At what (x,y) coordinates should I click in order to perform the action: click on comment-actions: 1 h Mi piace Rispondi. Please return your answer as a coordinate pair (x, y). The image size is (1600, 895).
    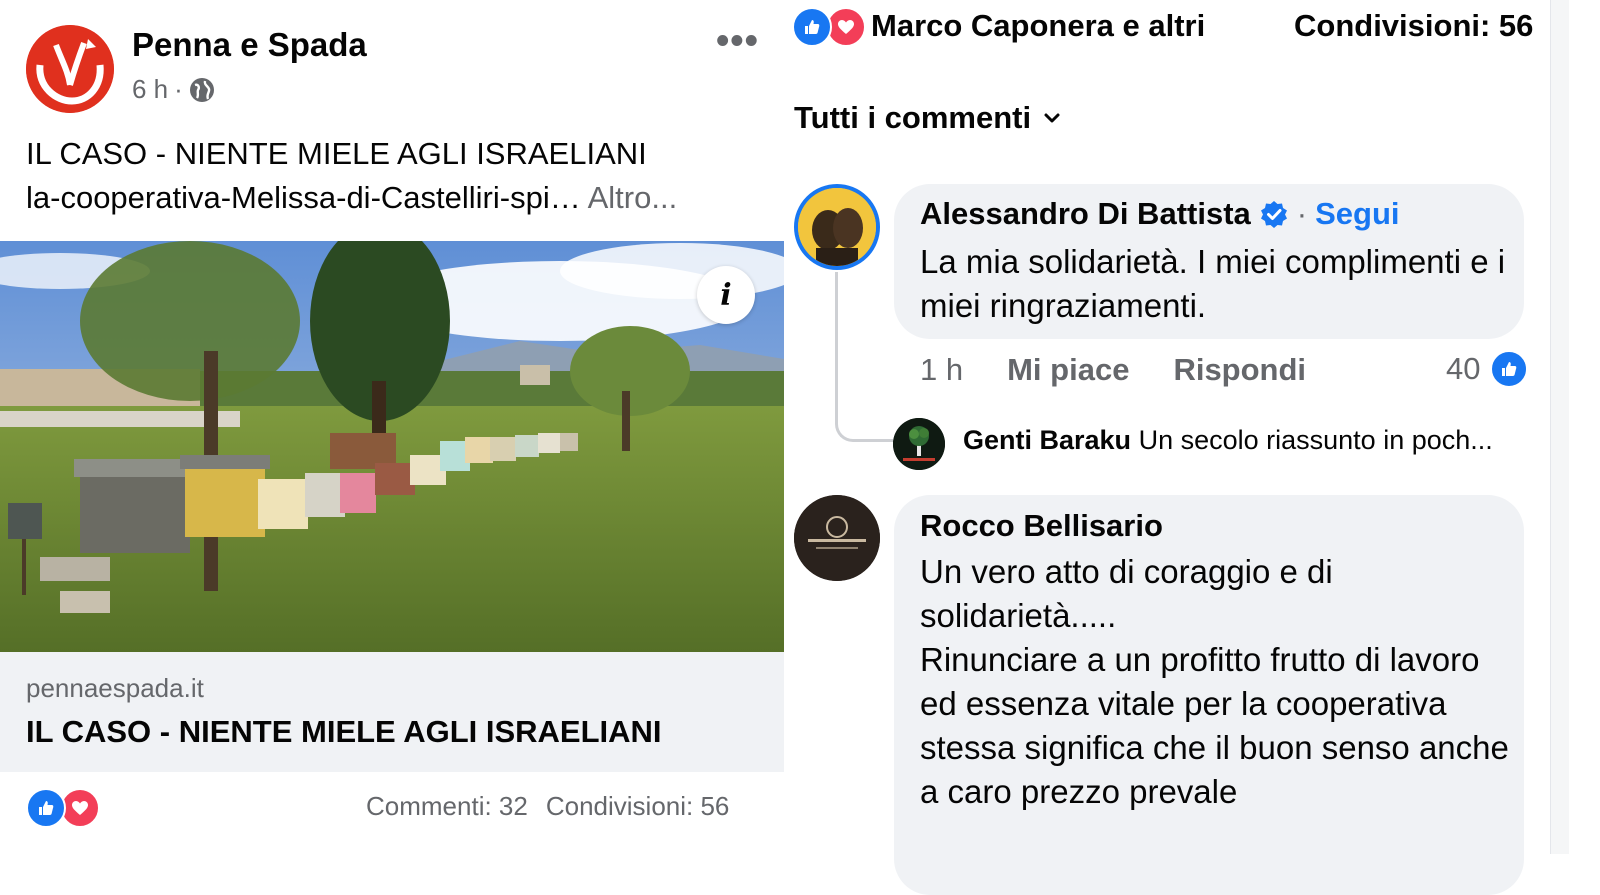
    Looking at the image, I should click on (1113, 370).